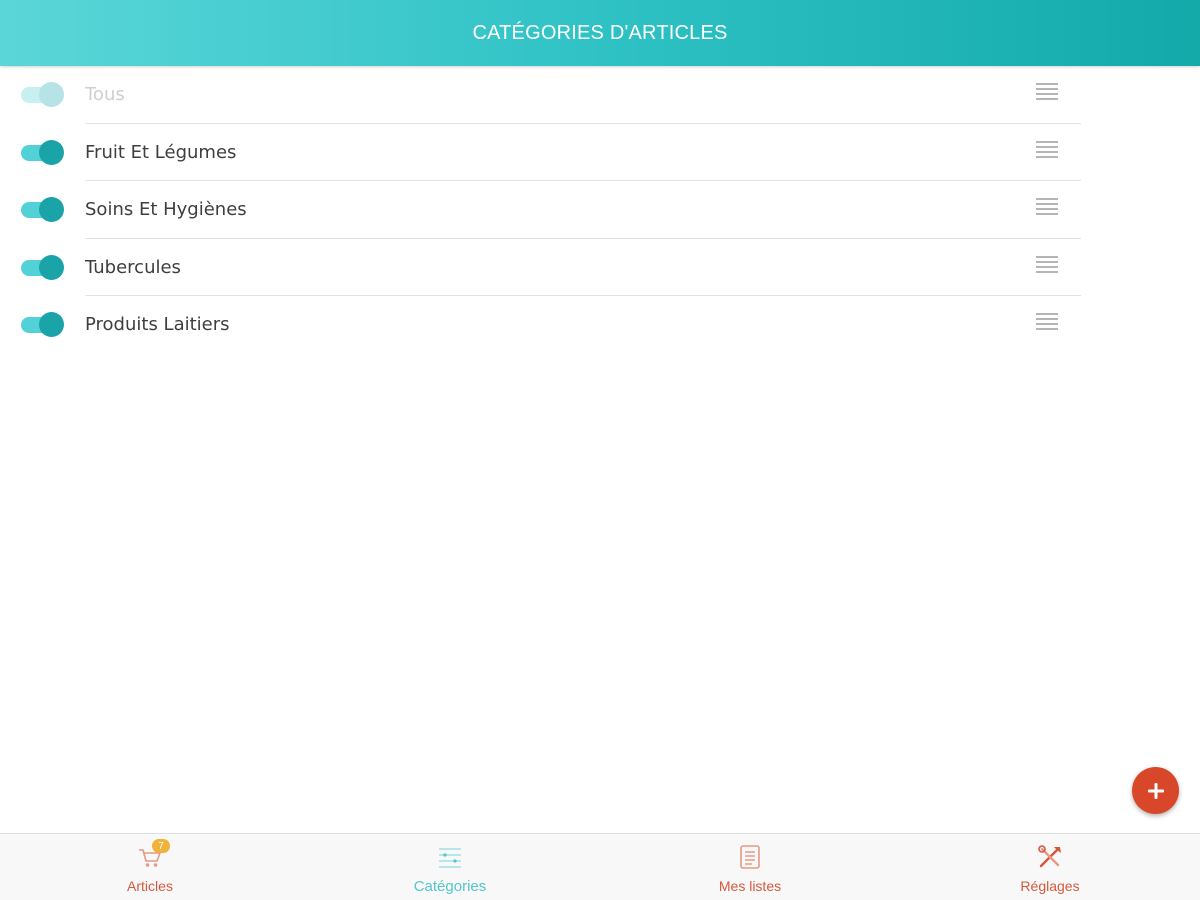 Image resolution: width=1200 pixels, height=900 pixels. What do you see at coordinates (150, 886) in the screenshot?
I see `nav-label: Articles` at bounding box center [150, 886].